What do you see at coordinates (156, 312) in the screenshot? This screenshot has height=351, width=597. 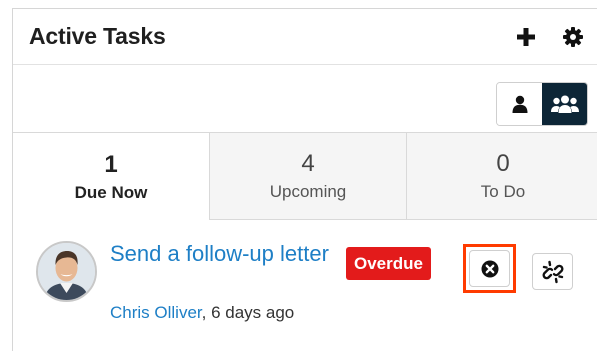 I see `assignee-link: Chris Olliver` at bounding box center [156, 312].